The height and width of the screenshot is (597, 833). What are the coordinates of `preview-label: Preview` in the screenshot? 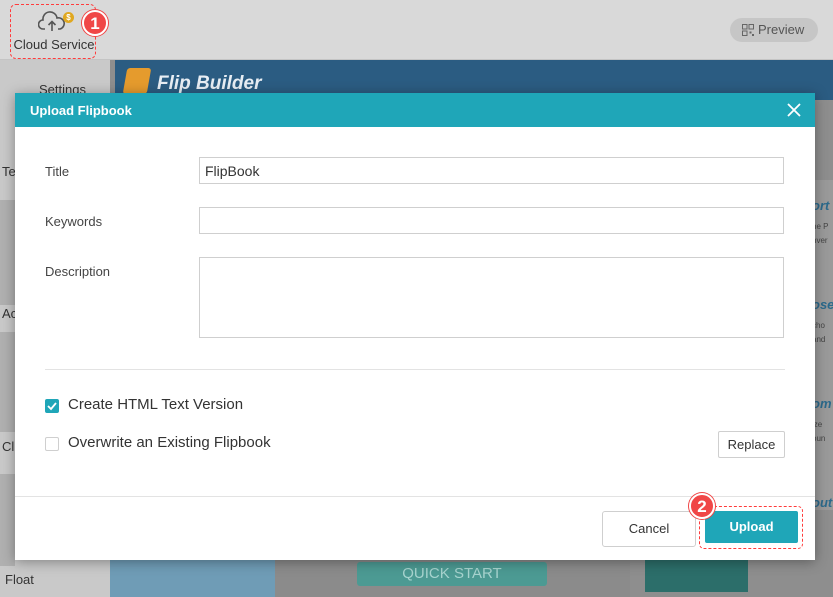 It's located at (781, 29).